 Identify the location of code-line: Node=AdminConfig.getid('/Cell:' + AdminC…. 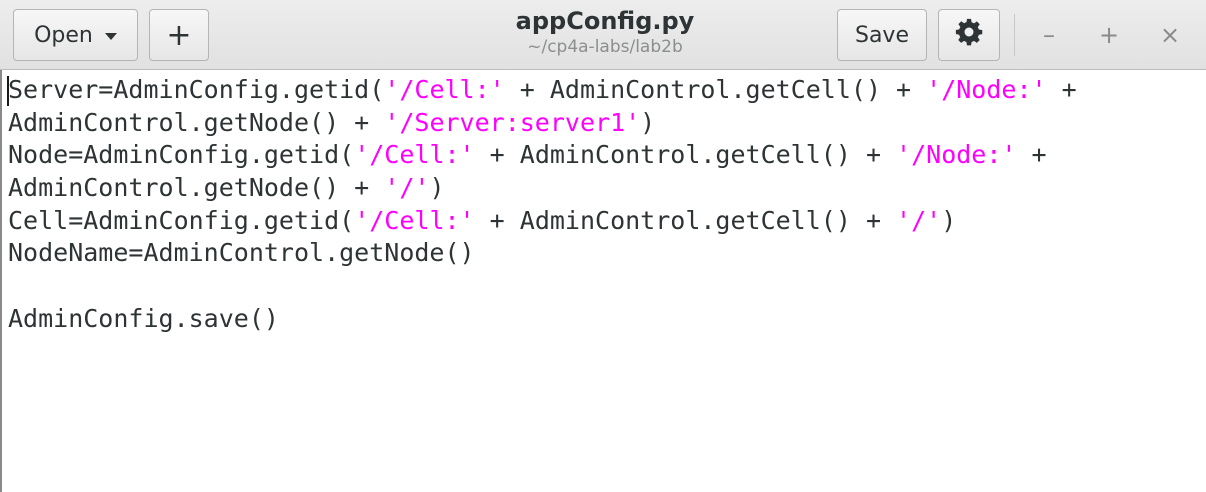
(607, 155).